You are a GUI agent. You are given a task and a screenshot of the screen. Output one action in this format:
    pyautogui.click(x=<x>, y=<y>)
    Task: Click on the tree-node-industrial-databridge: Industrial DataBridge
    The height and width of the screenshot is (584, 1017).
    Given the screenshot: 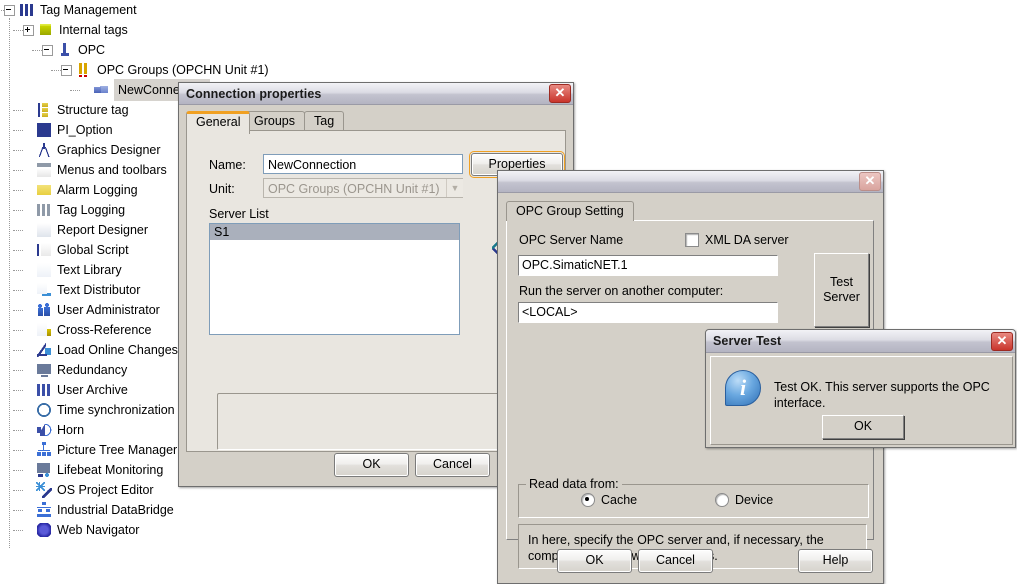 What is the action you would take?
    pyautogui.click(x=98, y=510)
    